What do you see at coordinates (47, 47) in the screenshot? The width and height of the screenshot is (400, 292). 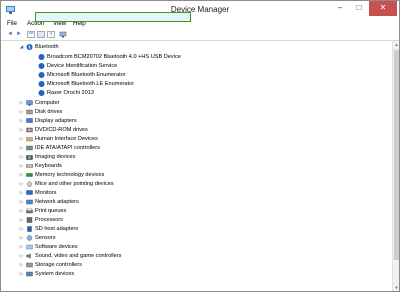 I see `tree-label: Bluetooth` at bounding box center [47, 47].